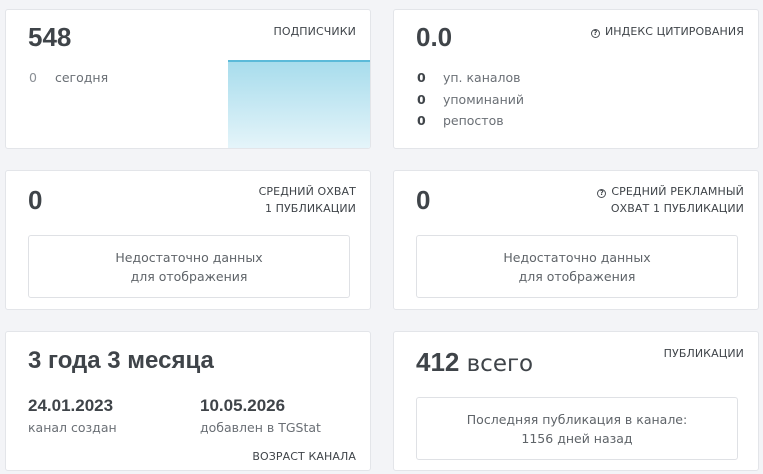 The image size is (763, 474). What do you see at coordinates (703, 353) in the screenshot?
I see `publications-label: ПУБЛИКАЦИИ` at bounding box center [703, 353].